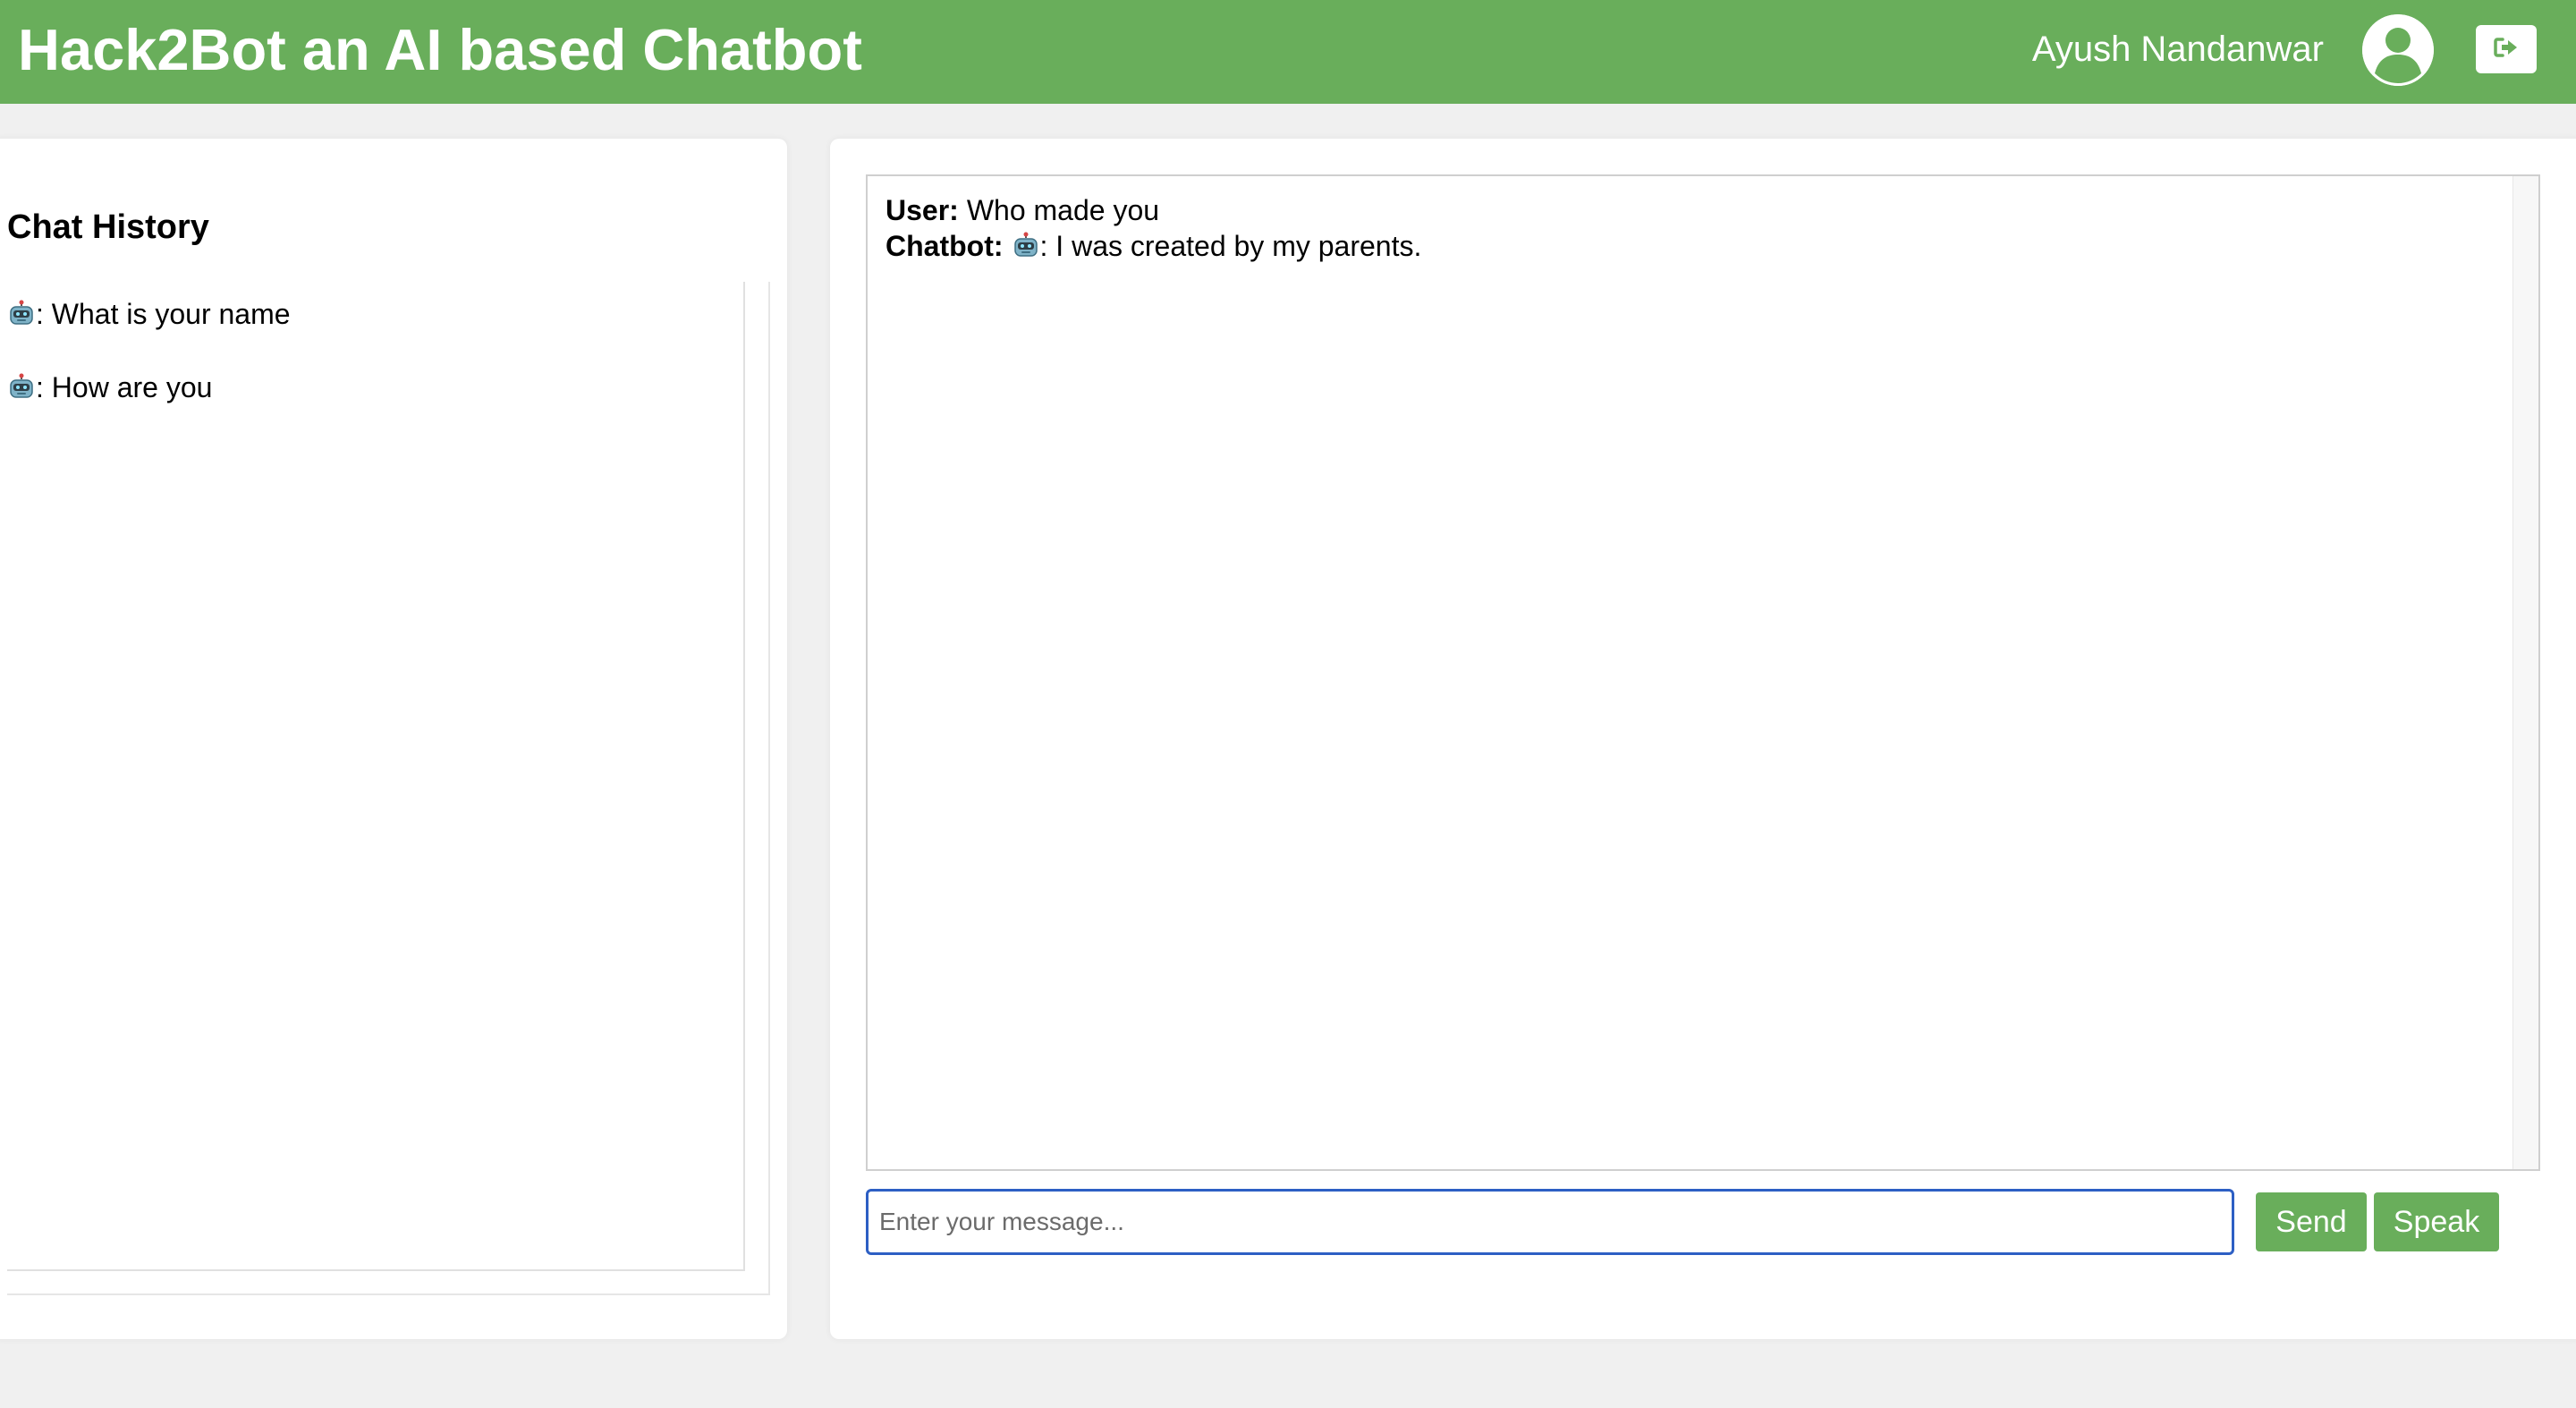 Image resolution: width=2576 pixels, height=1408 pixels. What do you see at coordinates (922, 210) in the screenshot?
I see `message-speaker: User:` at bounding box center [922, 210].